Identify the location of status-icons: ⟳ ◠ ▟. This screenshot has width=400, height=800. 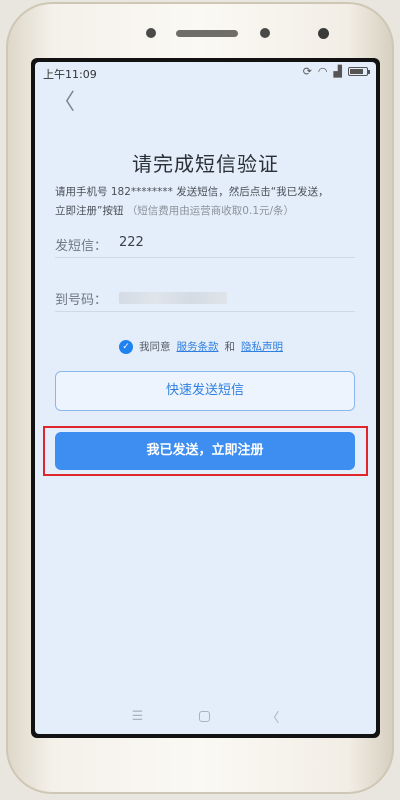
(336, 71).